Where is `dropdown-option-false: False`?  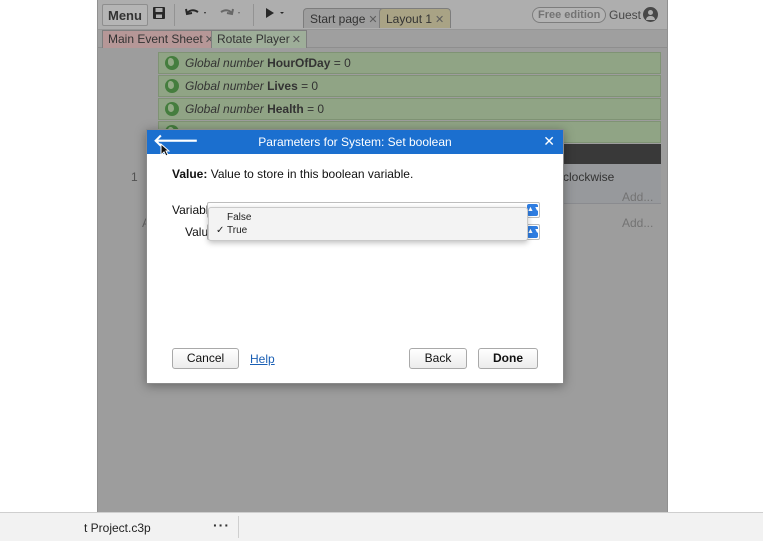
dropdown-option-false: False is located at coordinates (369, 218).